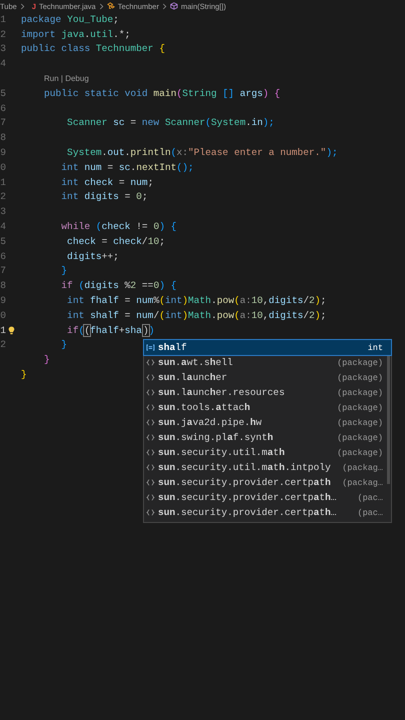  What do you see at coordinates (70, 19) in the screenshot?
I see `code-line: package You_Tube;` at bounding box center [70, 19].